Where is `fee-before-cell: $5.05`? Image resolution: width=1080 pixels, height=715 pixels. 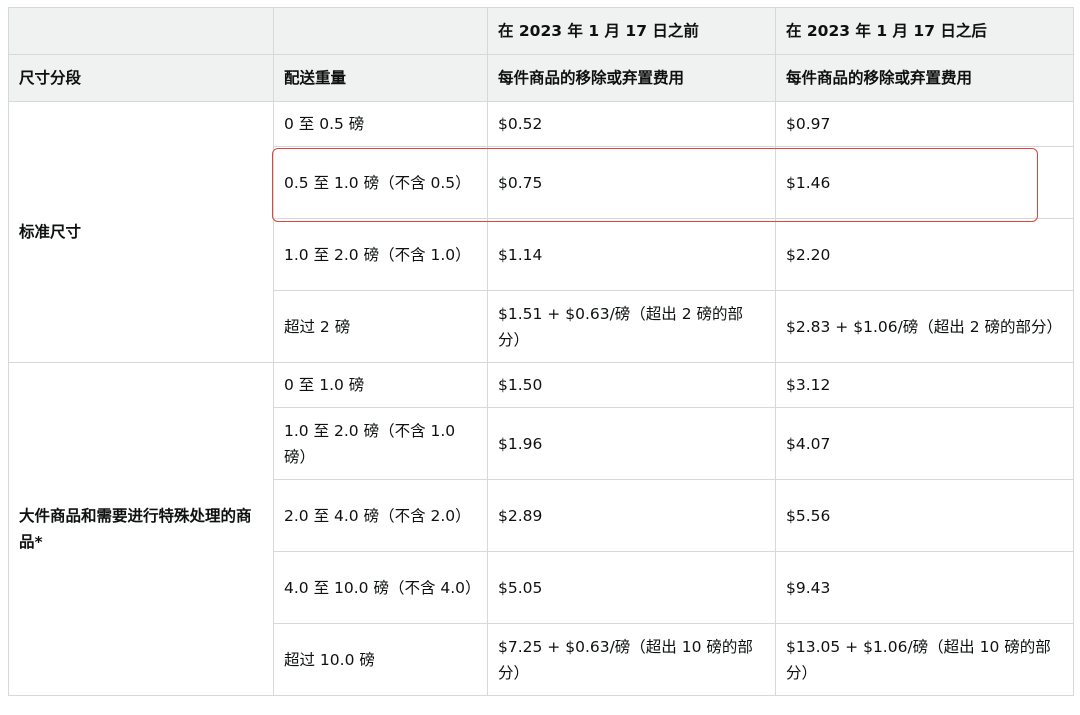 fee-before-cell: $5.05 is located at coordinates (631, 587).